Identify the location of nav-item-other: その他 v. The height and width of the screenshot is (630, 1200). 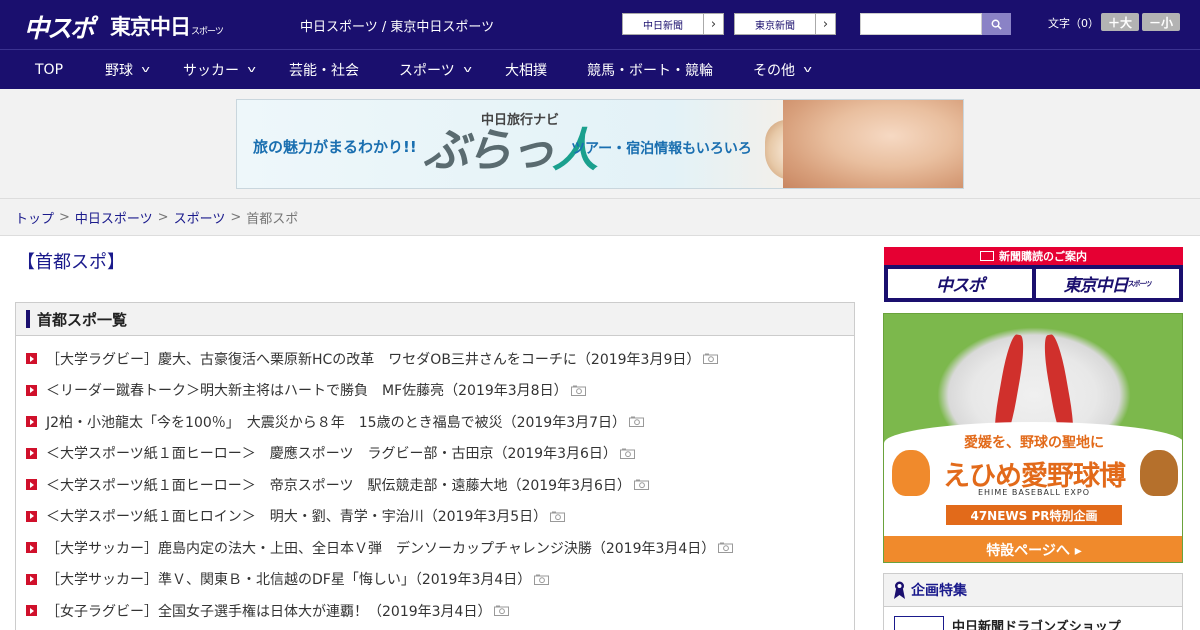
(782, 70).